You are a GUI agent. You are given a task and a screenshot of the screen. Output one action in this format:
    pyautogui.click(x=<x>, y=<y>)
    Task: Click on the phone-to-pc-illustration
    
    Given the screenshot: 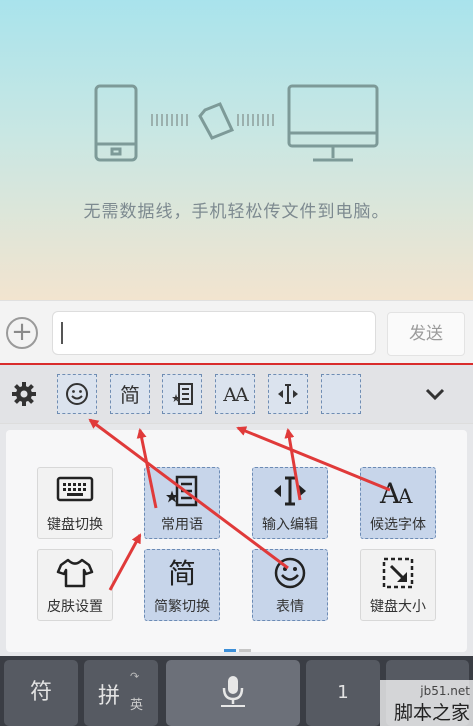 What is the action you would take?
    pyautogui.click(x=236, y=123)
    